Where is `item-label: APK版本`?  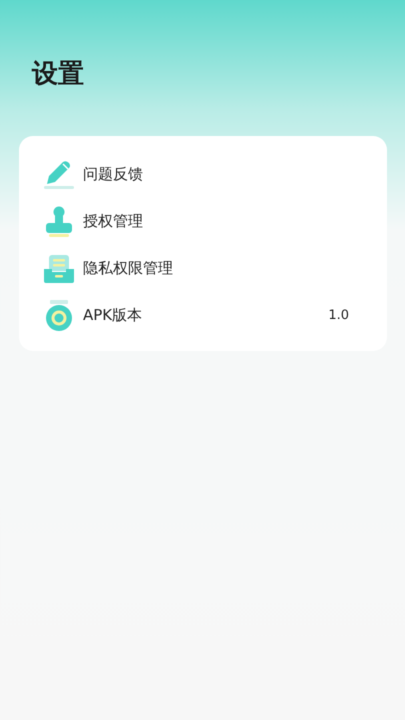 item-label: APK版本 is located at coordinates (113, 315).